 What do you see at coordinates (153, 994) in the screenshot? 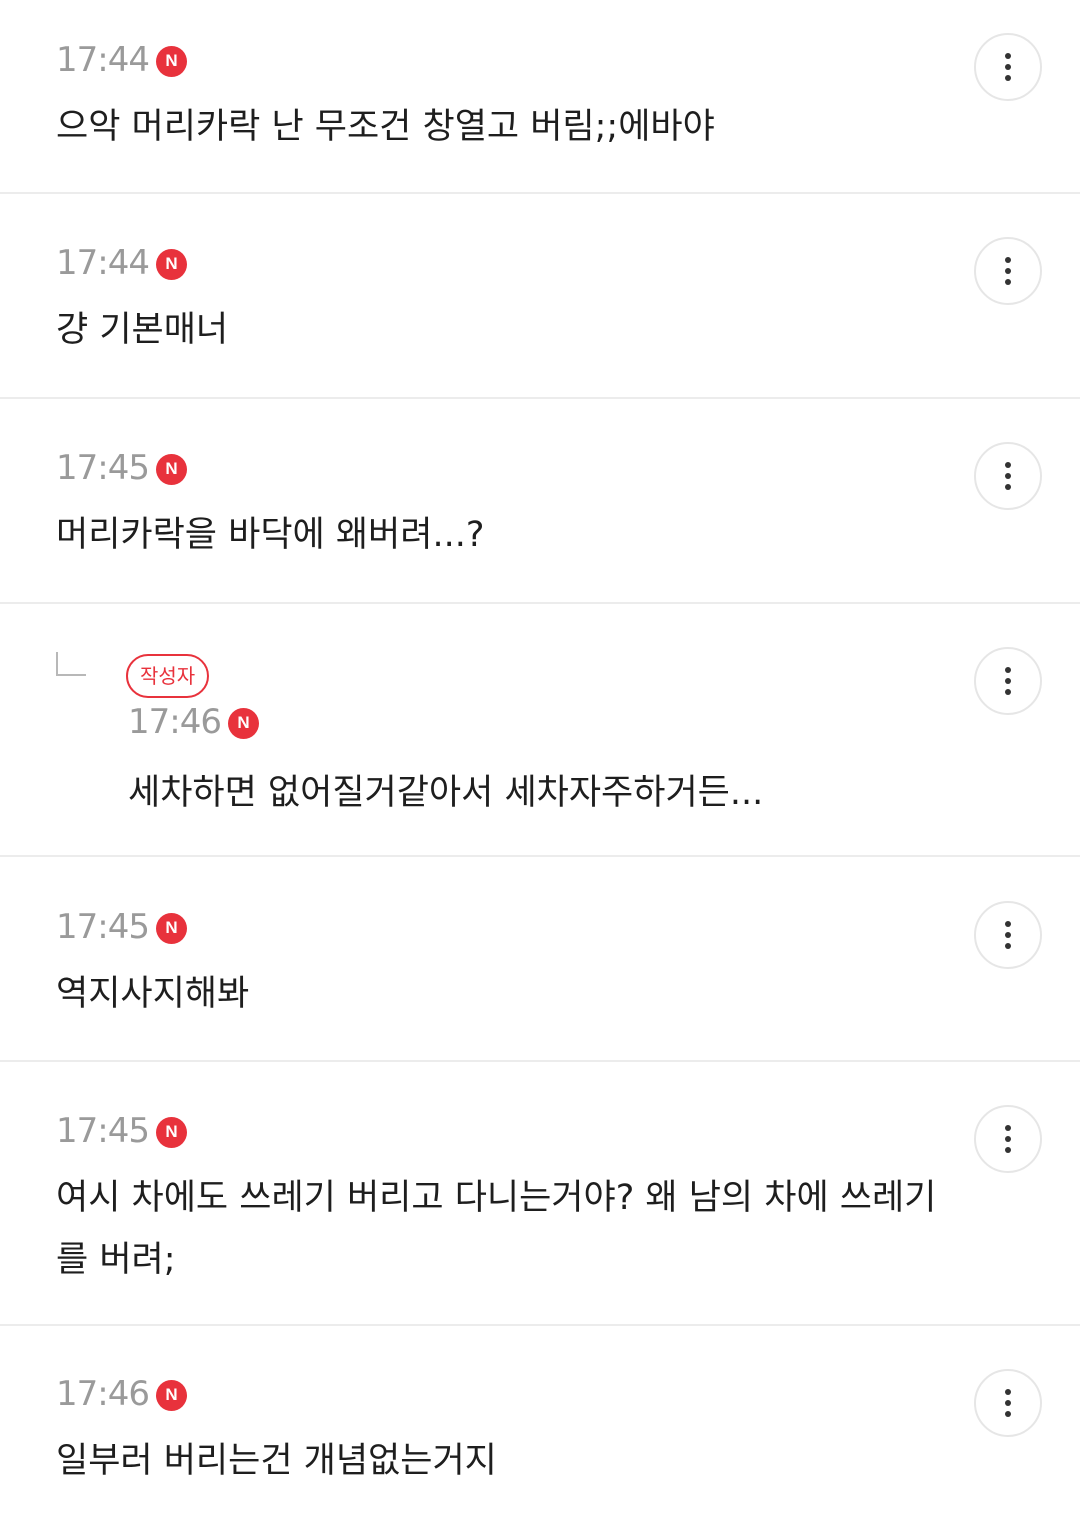
I see `comment-text: 역지사지해봐` at bounding box center [153, 994].